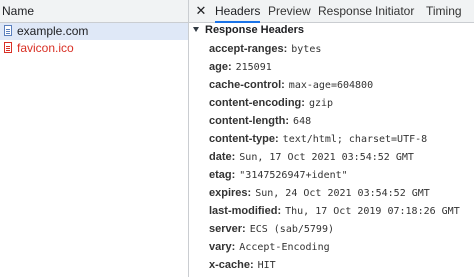 This screenshot has height=277, width=474. What do you see at coordinates (222, 157) in the screenshot?
I see `header-name: date:` at bounding box center [222, 157].